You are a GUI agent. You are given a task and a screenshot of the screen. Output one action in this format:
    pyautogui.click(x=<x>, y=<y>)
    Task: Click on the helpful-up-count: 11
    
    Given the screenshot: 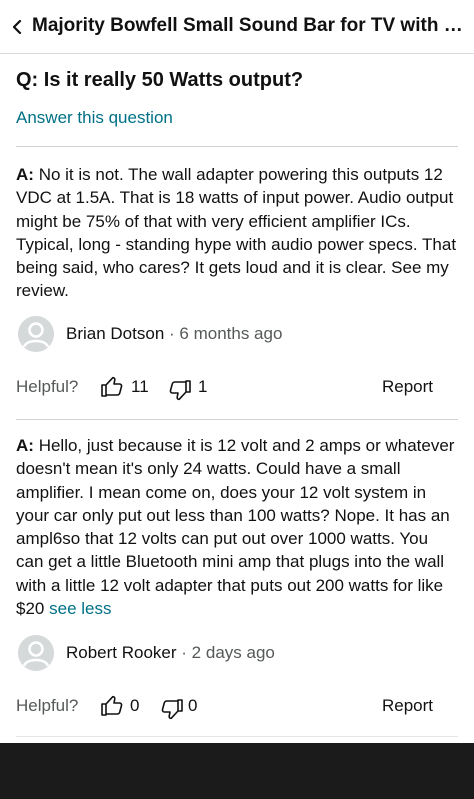 What is the action you would take?
    pyautogui.click(x=140, y=386)
    